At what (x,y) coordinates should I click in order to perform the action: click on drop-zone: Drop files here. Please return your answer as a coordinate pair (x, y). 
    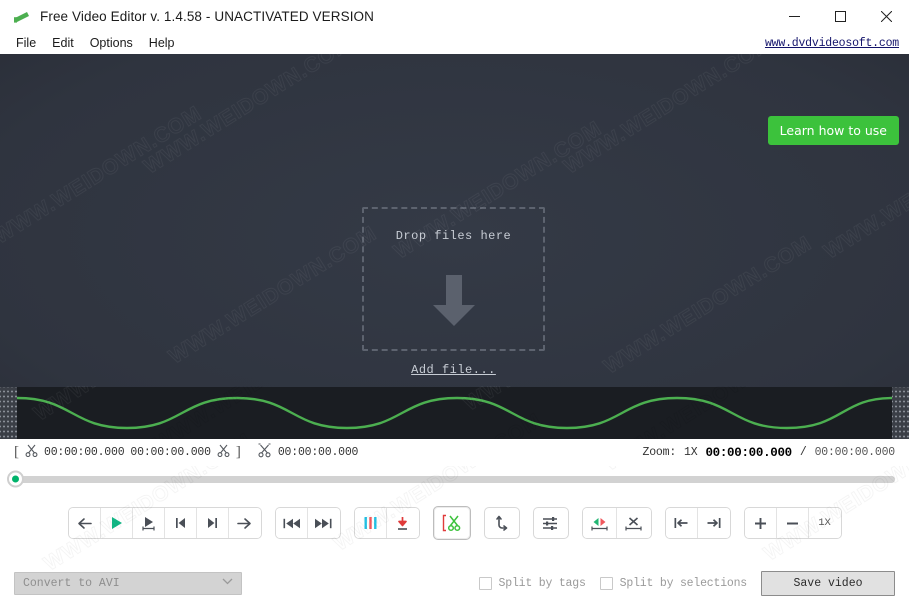
    Looking at the image, I should click on (453, 279).